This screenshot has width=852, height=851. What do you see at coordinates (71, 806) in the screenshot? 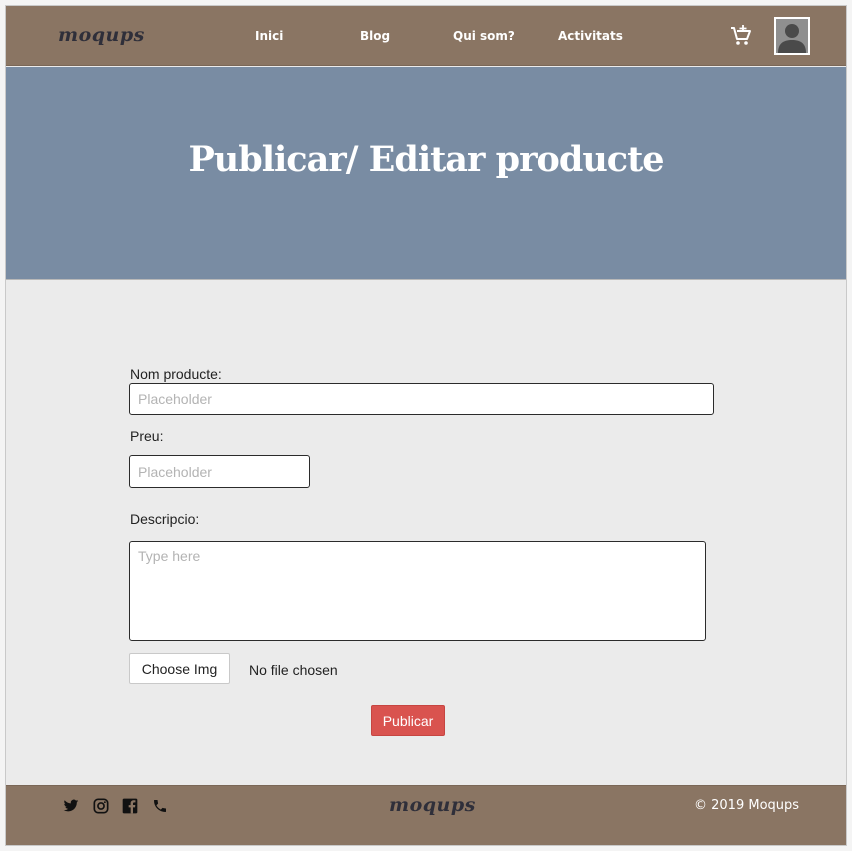
I see `twitter-icon` at bounding box center [71, 806].